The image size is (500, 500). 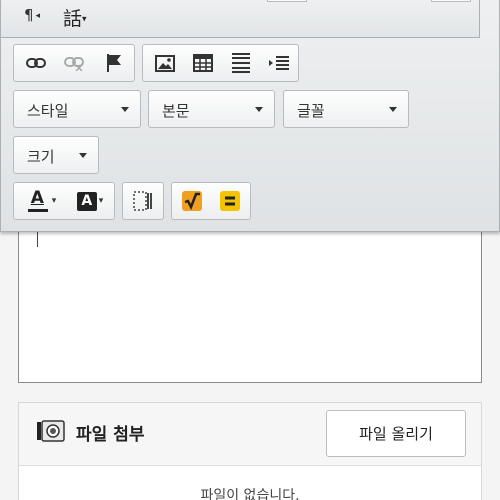 I want to click on text-cursor, so click(x=37, y=239).